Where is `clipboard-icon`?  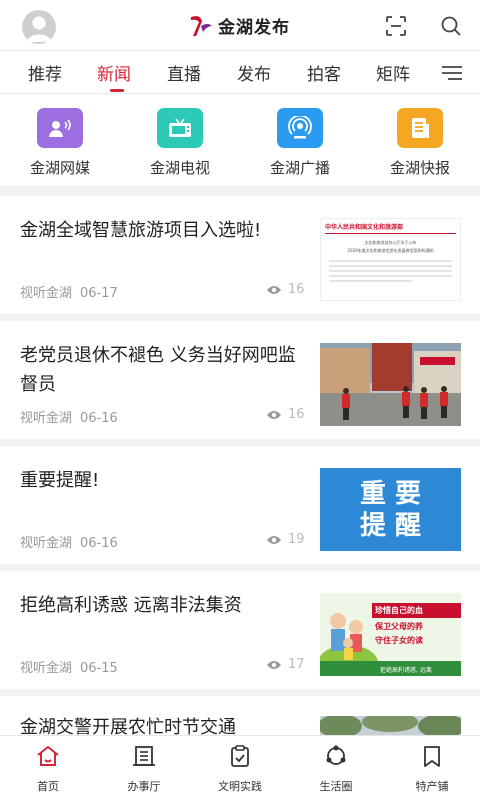
clipboard-icon is located at coordinates (240, 756).